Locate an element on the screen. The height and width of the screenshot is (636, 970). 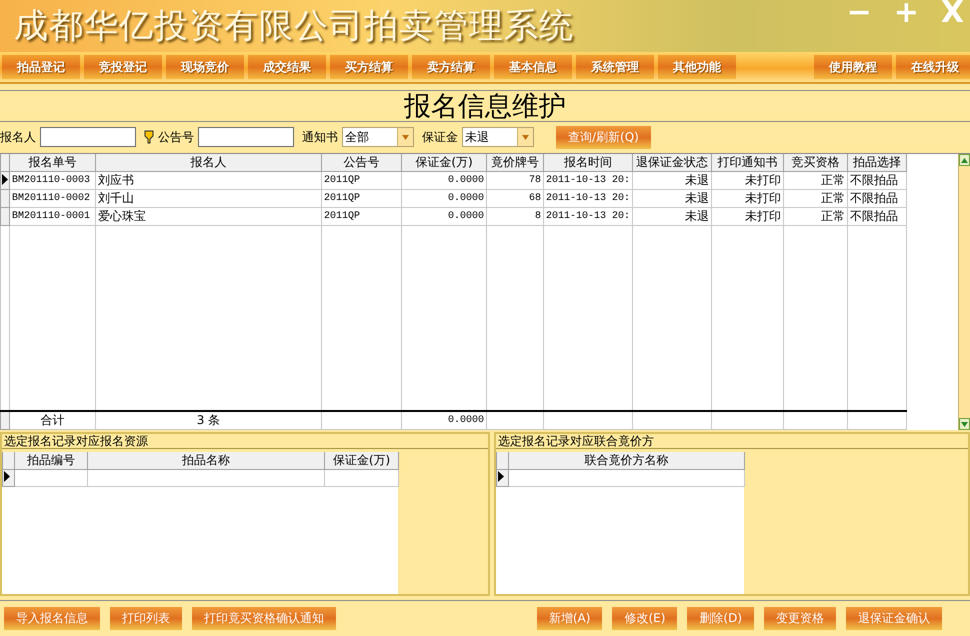
column-header: 打印通知书 is located at coordinates (748, 163).